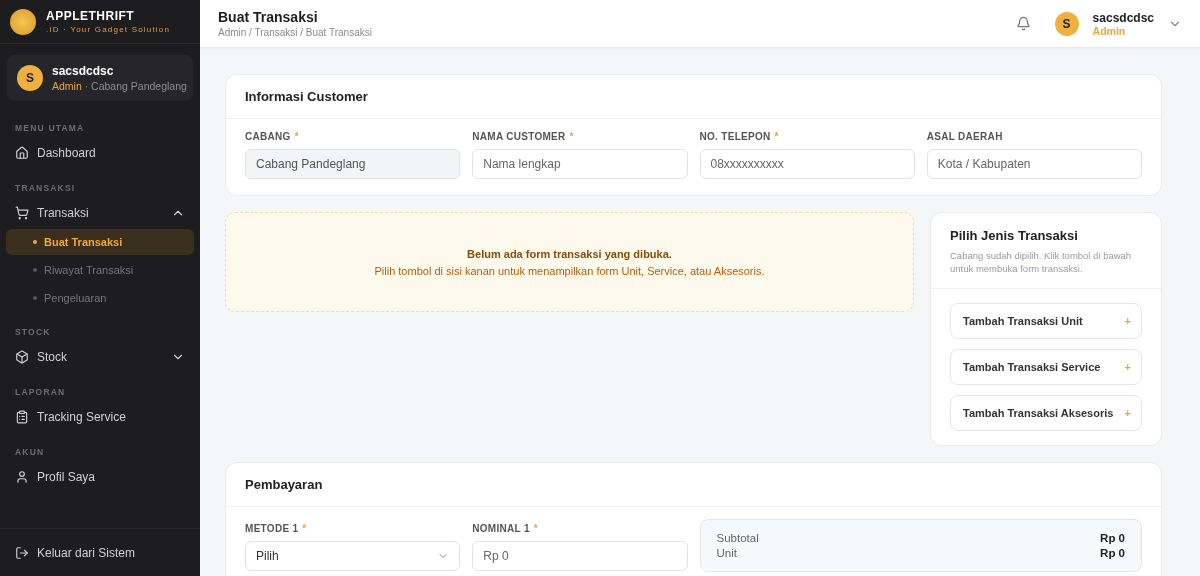  I want to click on summary-label: Subtotal, so click(737, 537).